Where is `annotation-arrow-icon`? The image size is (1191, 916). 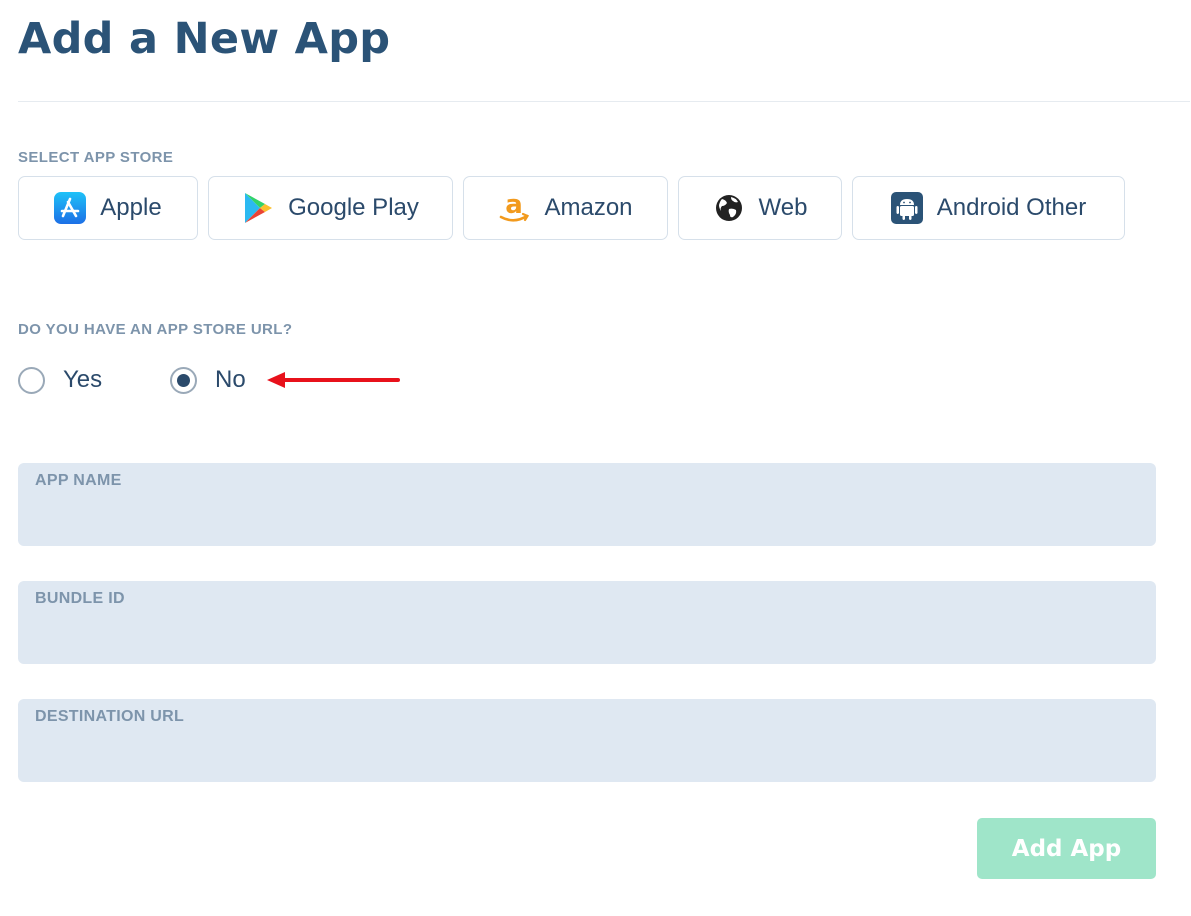
annotation-arrow-icon is located at coordinates (333, 380).